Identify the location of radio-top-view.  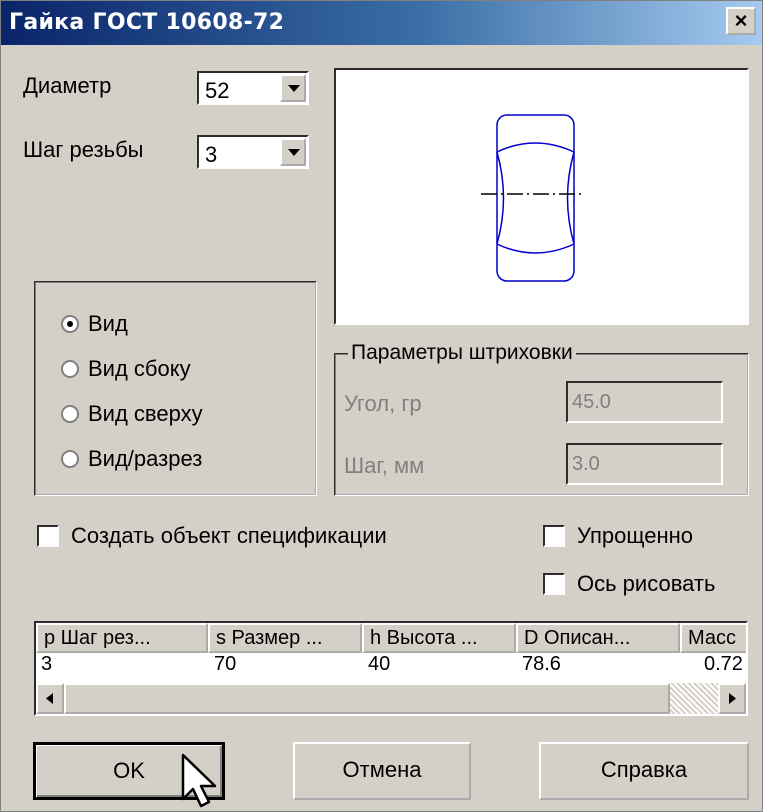
(70, 414).